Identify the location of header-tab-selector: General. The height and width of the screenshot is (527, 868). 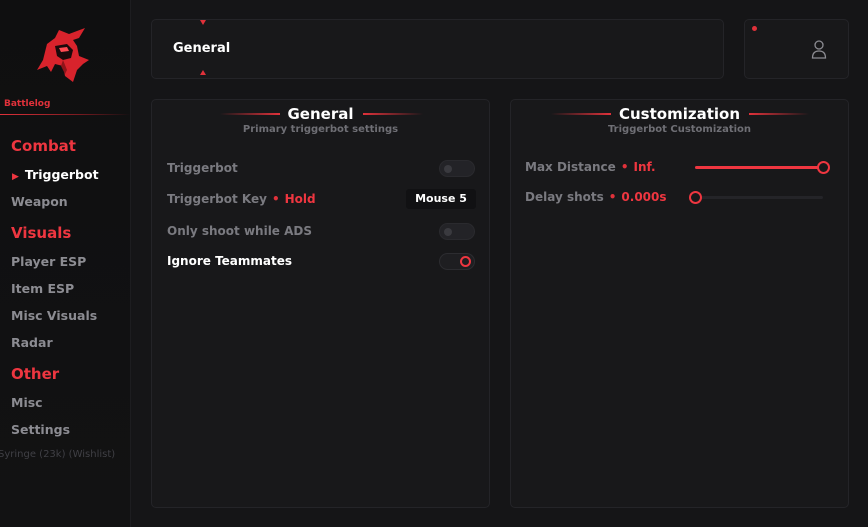
(437, 49).